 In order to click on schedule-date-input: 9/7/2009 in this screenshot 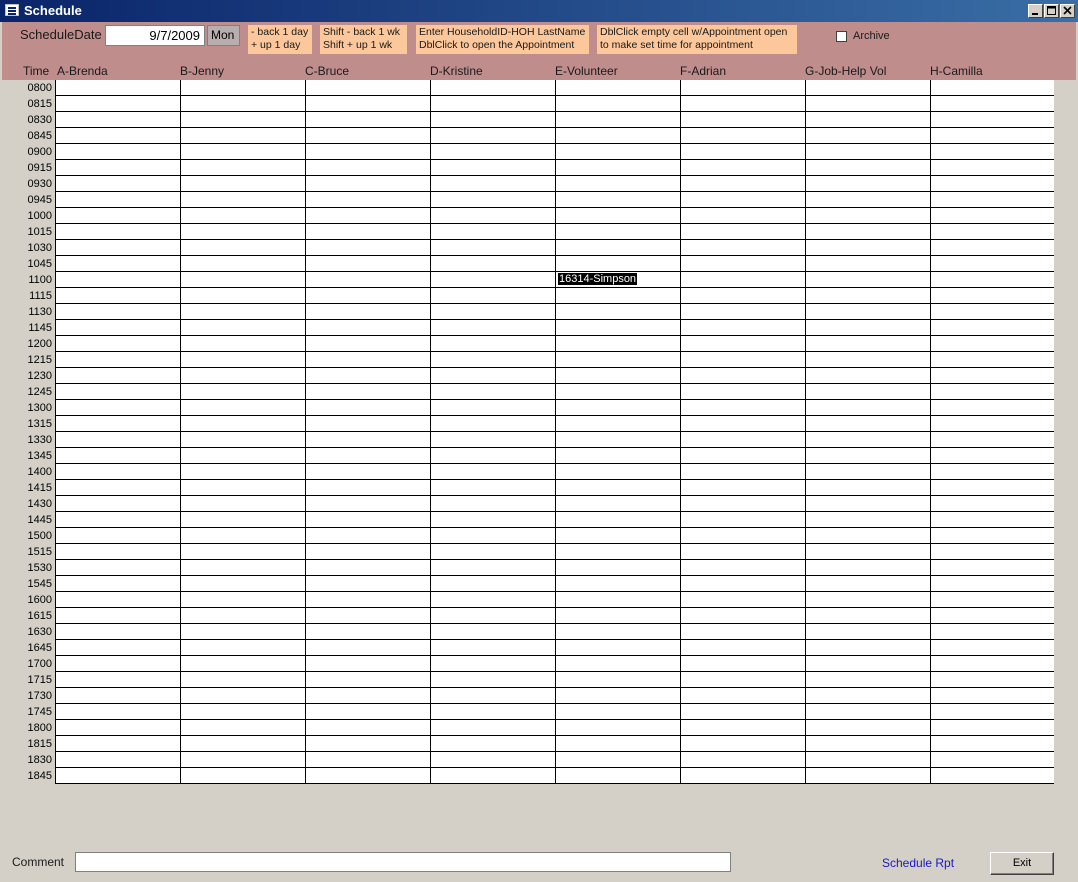, I will do `click(155, 35)`.